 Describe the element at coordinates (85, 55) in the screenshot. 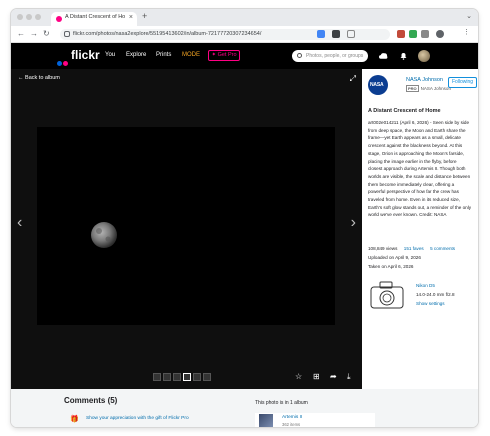

I see `flickr-logo: flickr` at that location.